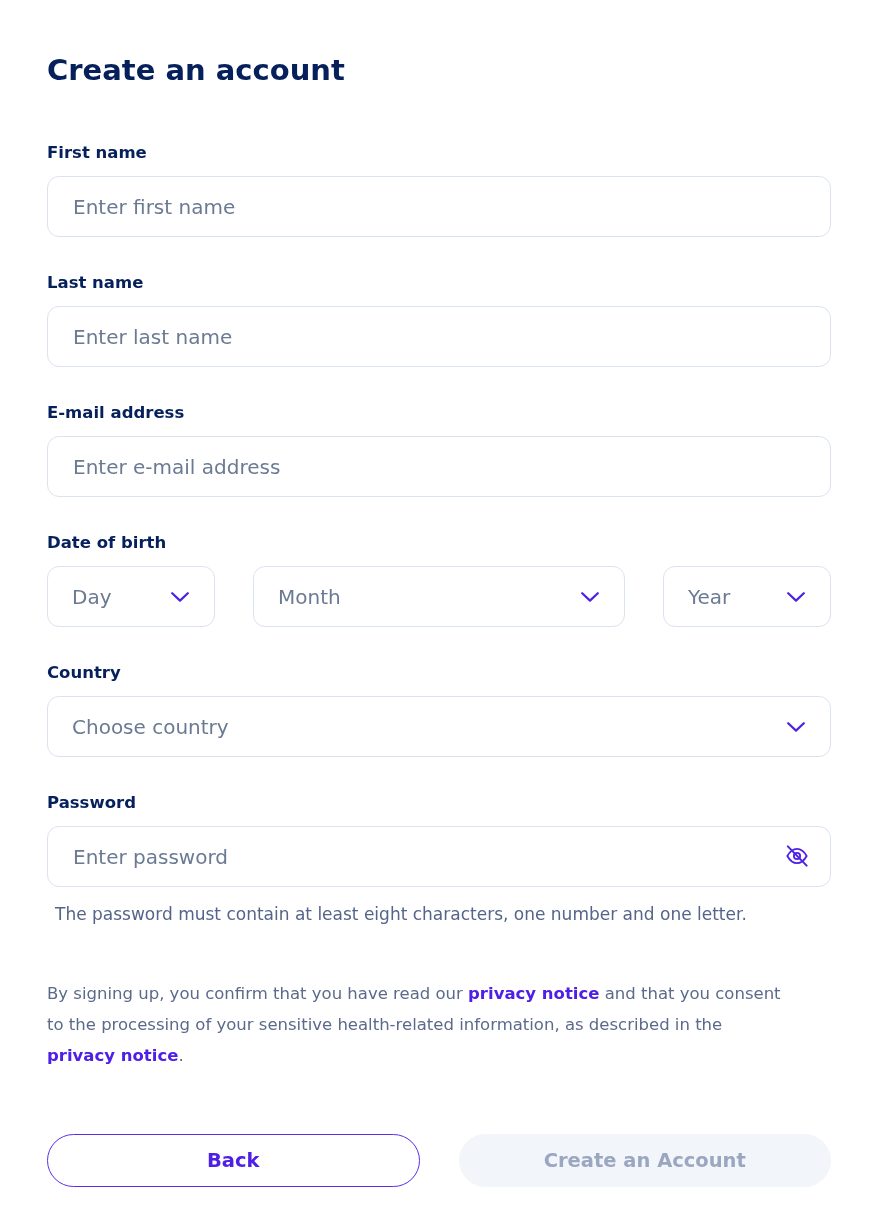 This screenshot has height=1232, width=877. Describe the element at coordinates (439, 206) in the screenshot. I see `text-field: Enter first name` at that location.